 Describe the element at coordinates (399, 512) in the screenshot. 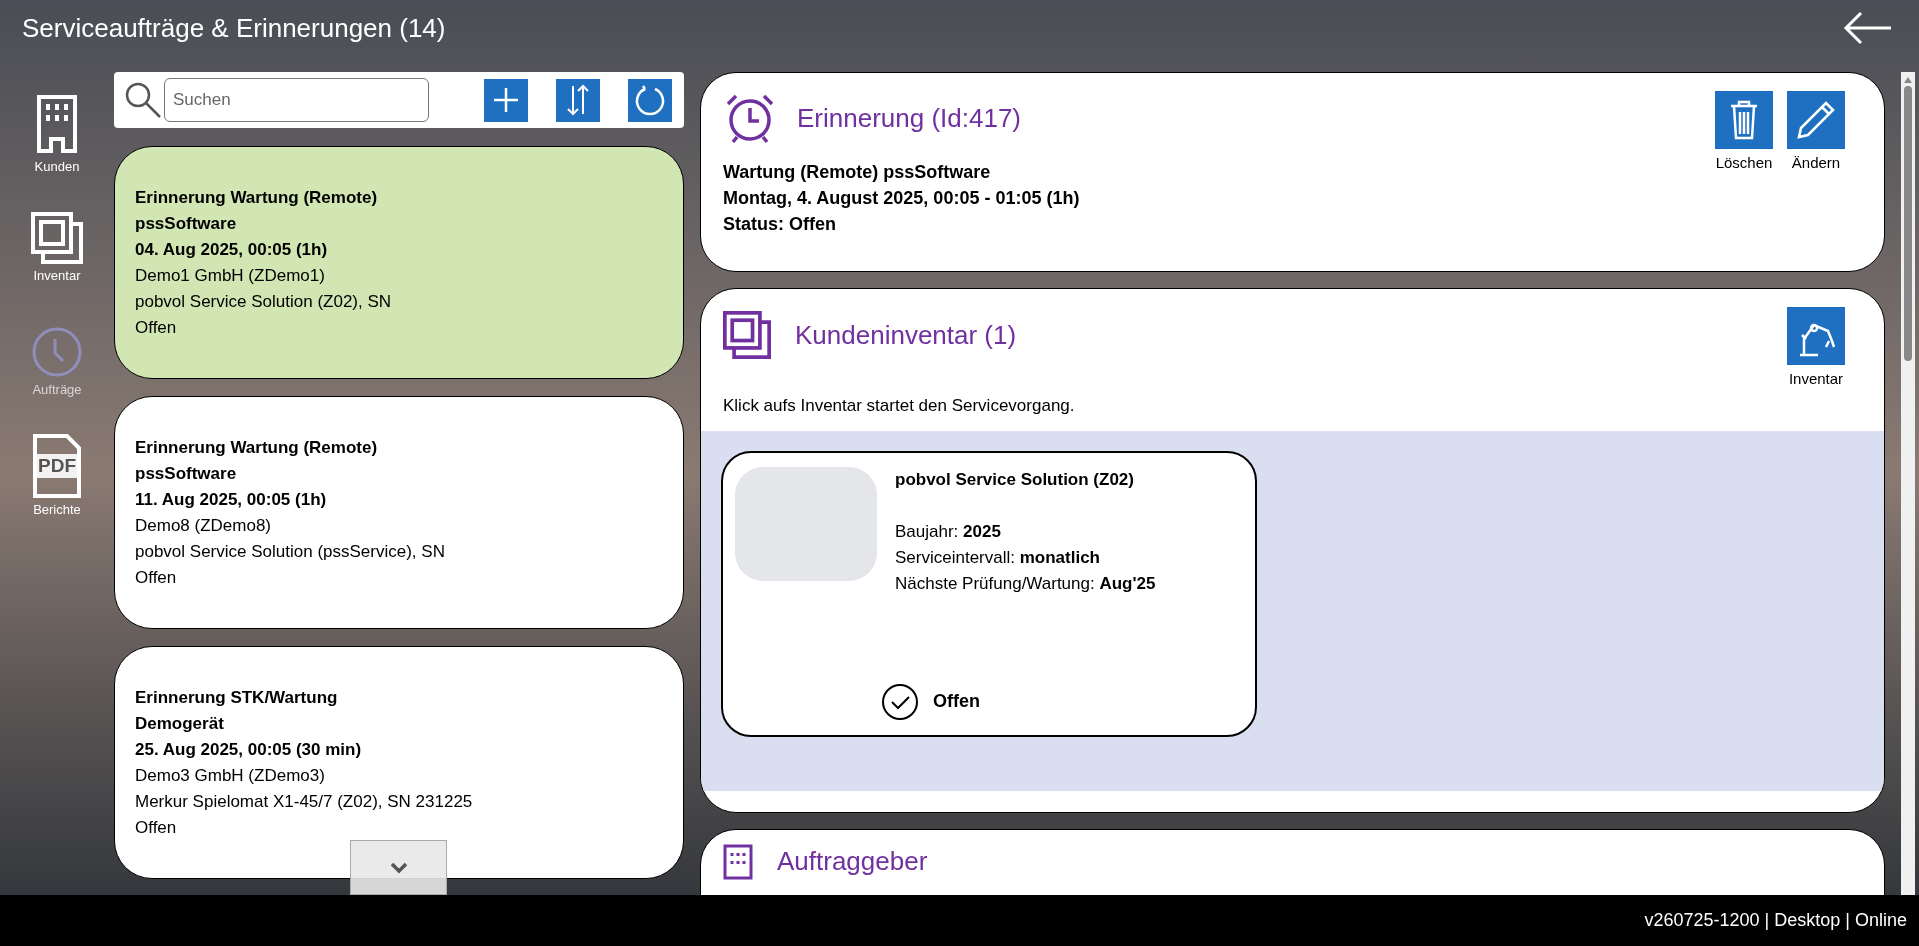

I see `reminder-card: Erinnerung Wartung (Remote) pssSoftware 11. Aug 2025, 00:05 (1h) Demo8 (ZDemo8) pobvol Service Solution (pssService), SN Offen` at that location.